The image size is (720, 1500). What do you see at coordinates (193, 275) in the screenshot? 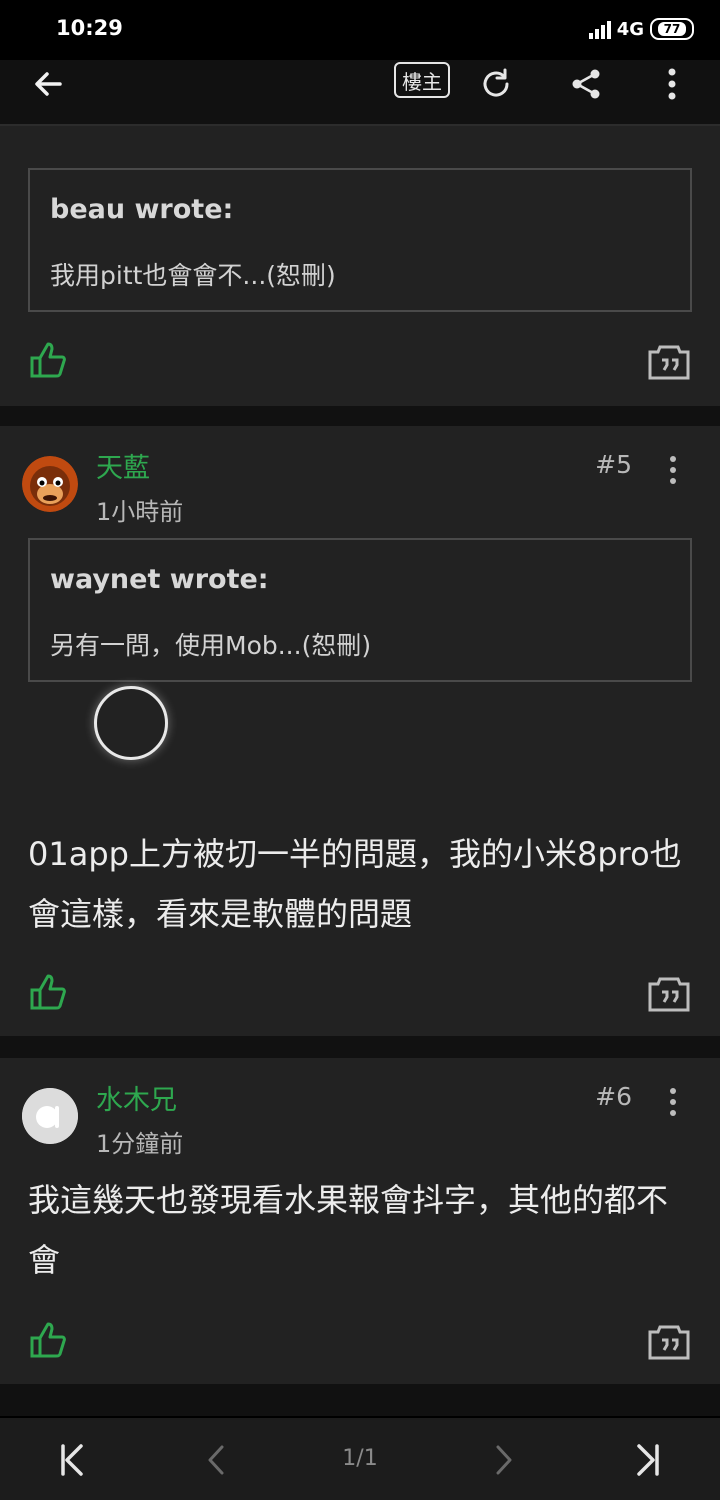
I see `quote-text: 我用pitt也會會不...(恕刪)` at bounding box center [193, 275].